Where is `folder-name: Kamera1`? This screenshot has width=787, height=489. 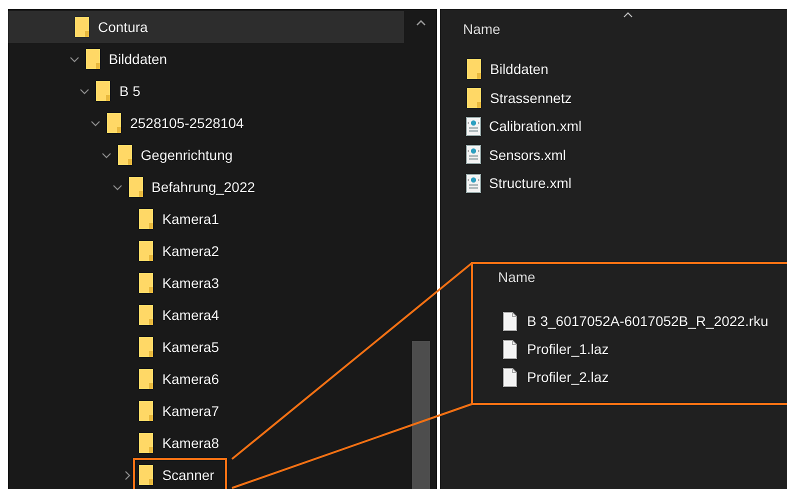
folder-name: Kamera1 is located at coordinates (190, 219).